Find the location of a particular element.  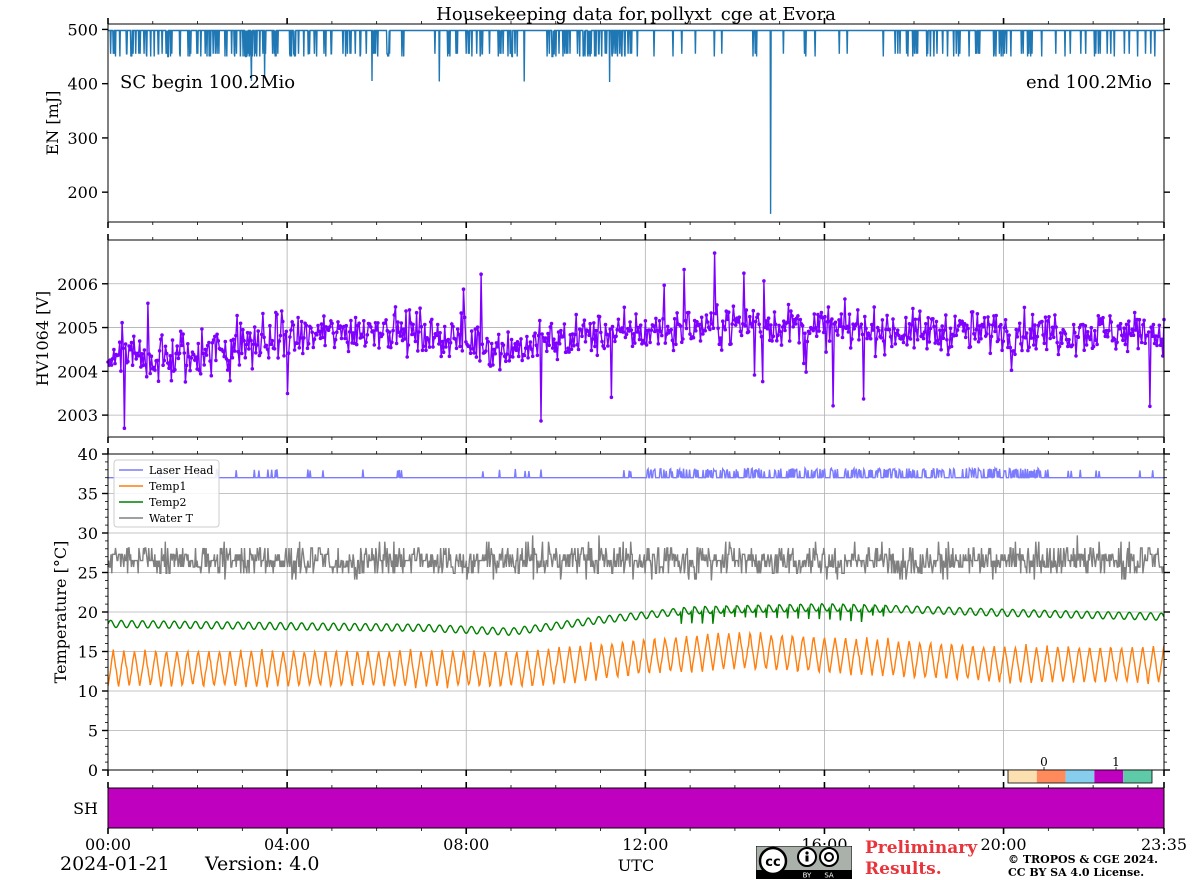

preliminary-line-1: Preliminary is located at coordinates (921, 848).